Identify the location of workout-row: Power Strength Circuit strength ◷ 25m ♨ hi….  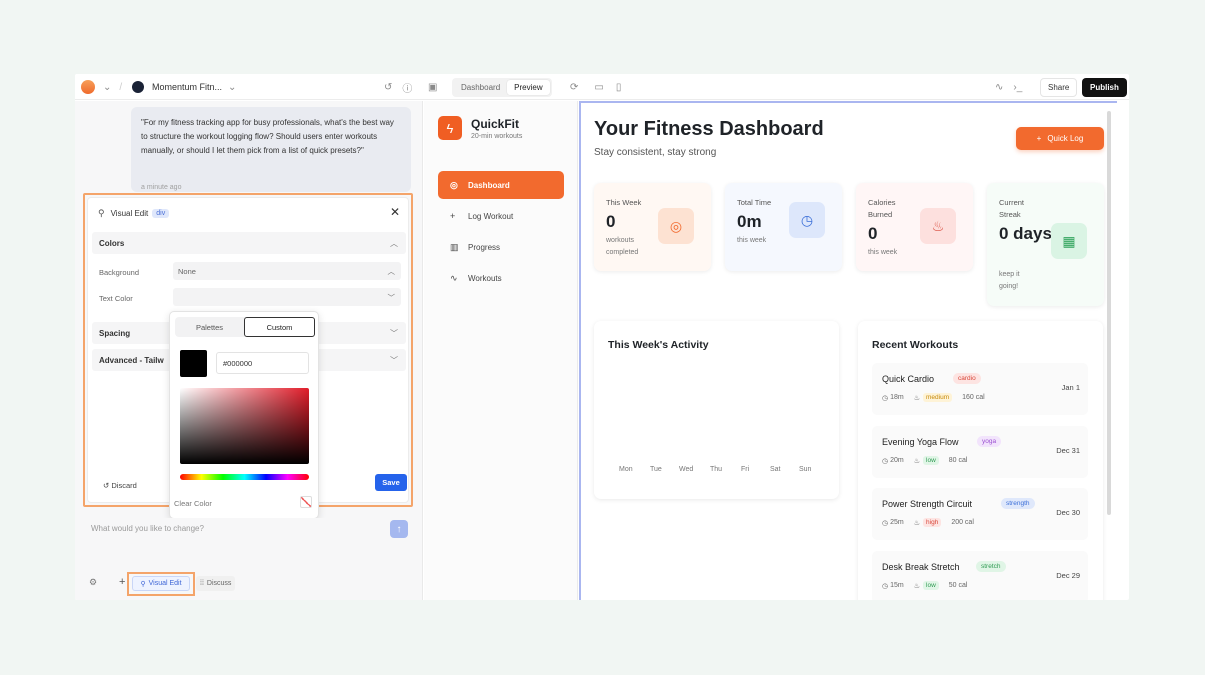
(980, 514).